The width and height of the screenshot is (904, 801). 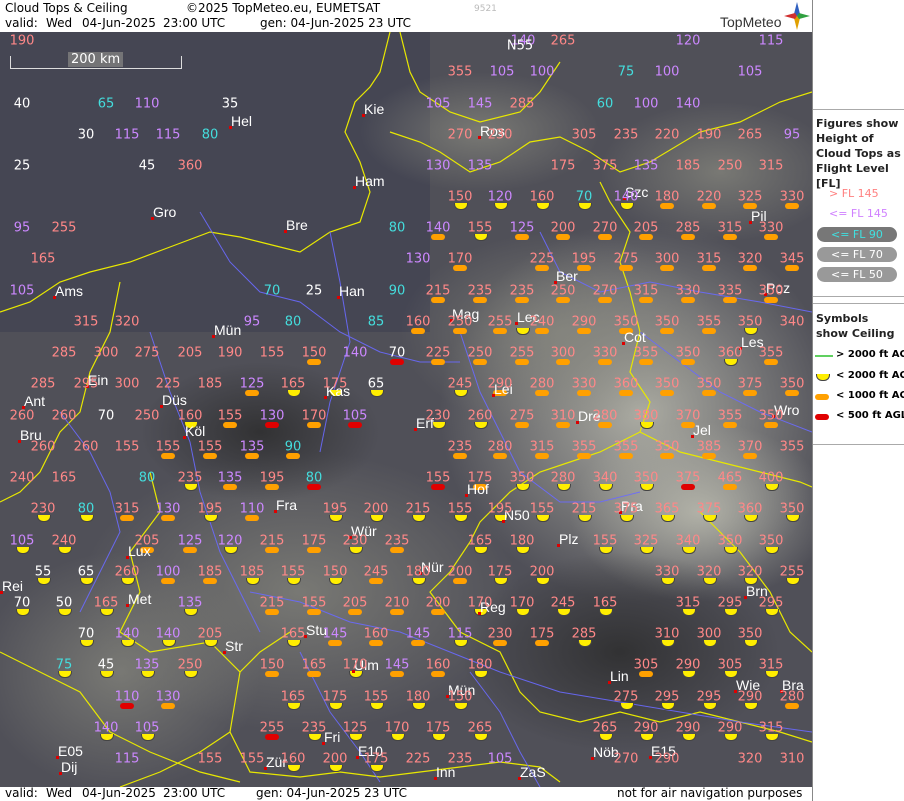 What do you see at coordinates (70, 751) in the screenshot?
I see `city-label: E05` at bounding box center [70, 751].